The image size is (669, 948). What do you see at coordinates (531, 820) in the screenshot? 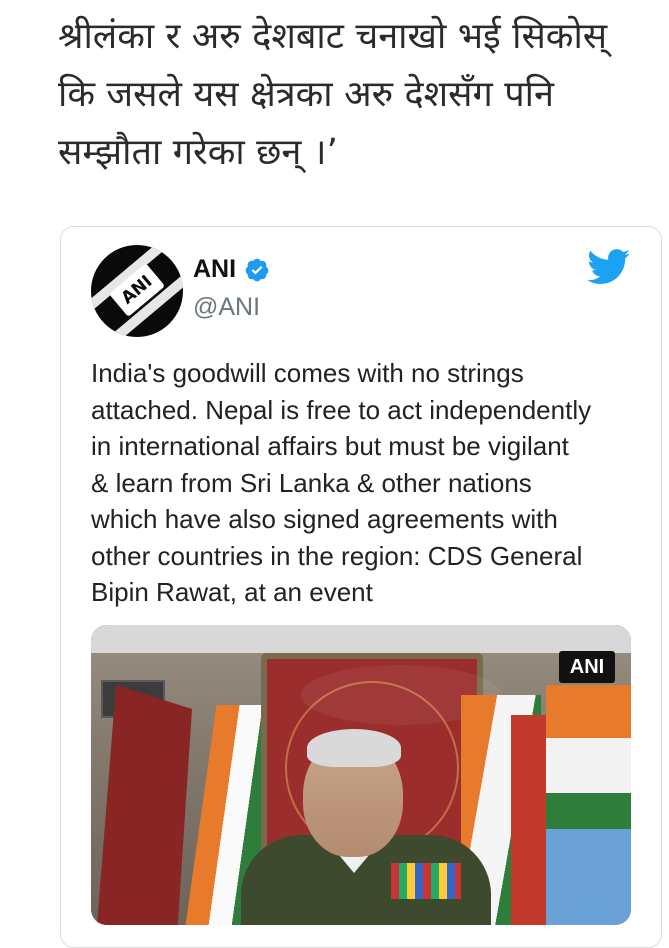
I see `red-flag` at bounding box center [531, 820].